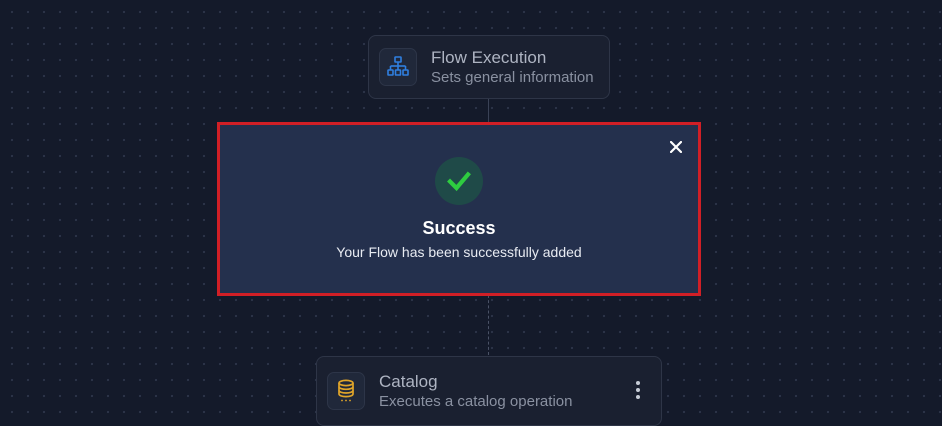 The height and width of the screenshot is (426, 942). Describe the element at coordinates (459, 228) in the screenshot. I see `modal-title: Success` at that location.